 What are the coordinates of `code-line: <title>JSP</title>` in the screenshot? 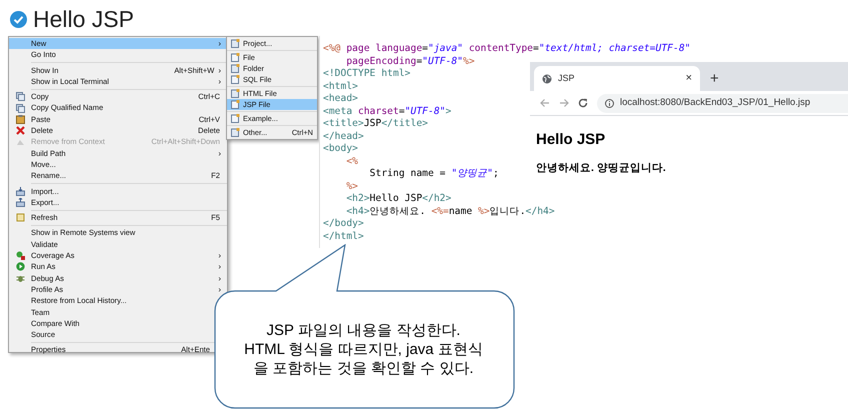 It's located at (375, 124).